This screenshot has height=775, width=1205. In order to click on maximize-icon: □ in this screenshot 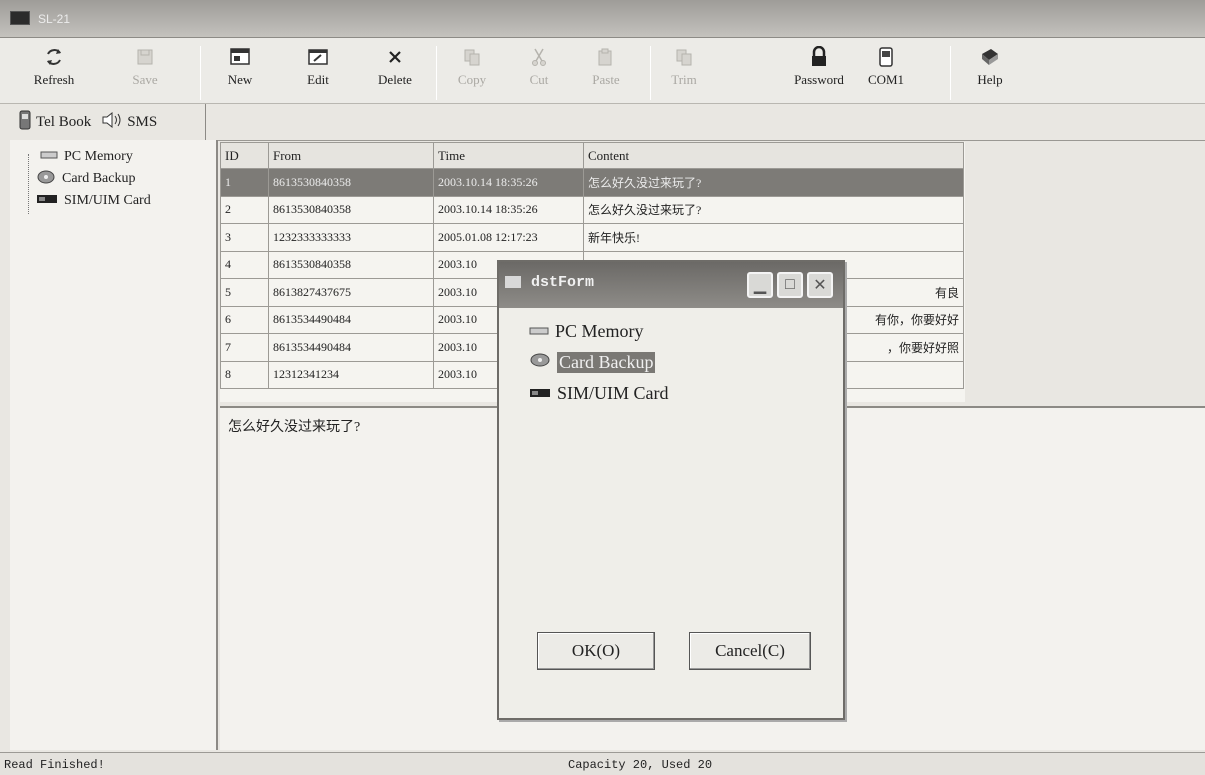, I will do `click(790, 284)`.